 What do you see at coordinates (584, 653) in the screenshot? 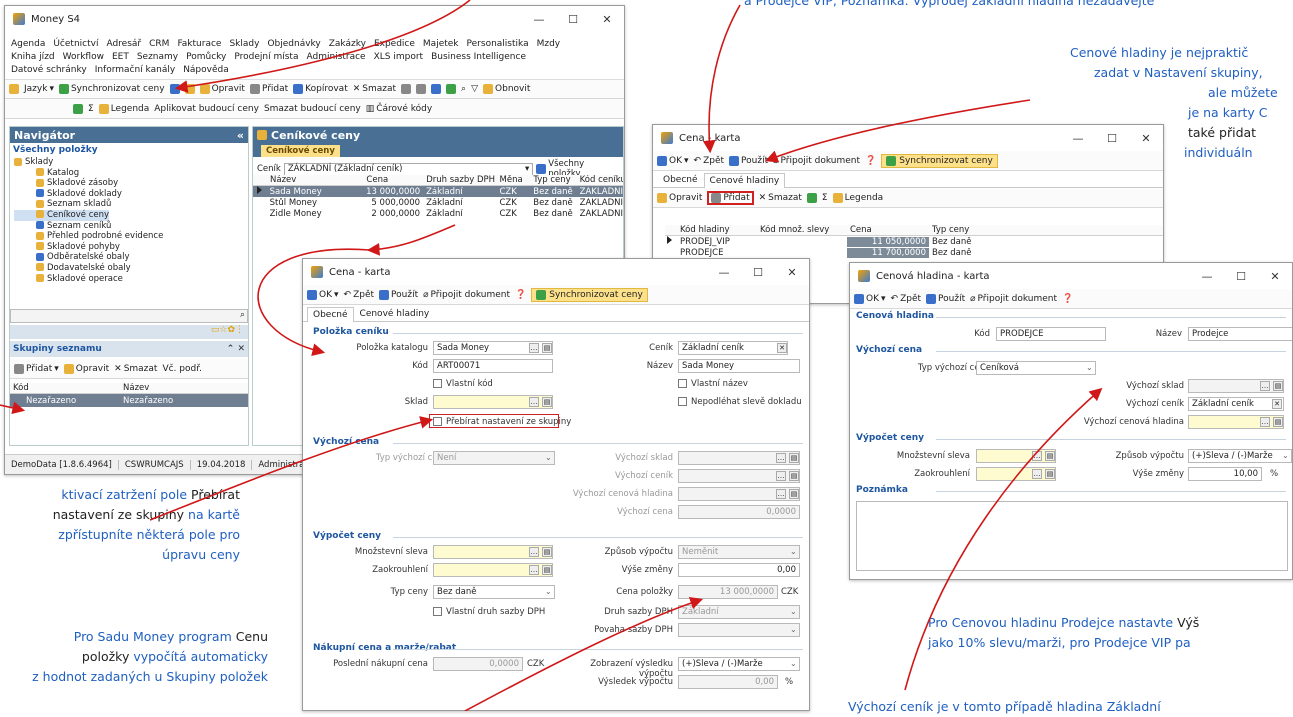
I see `arrow-to-price` at bounding box center [584, 653].